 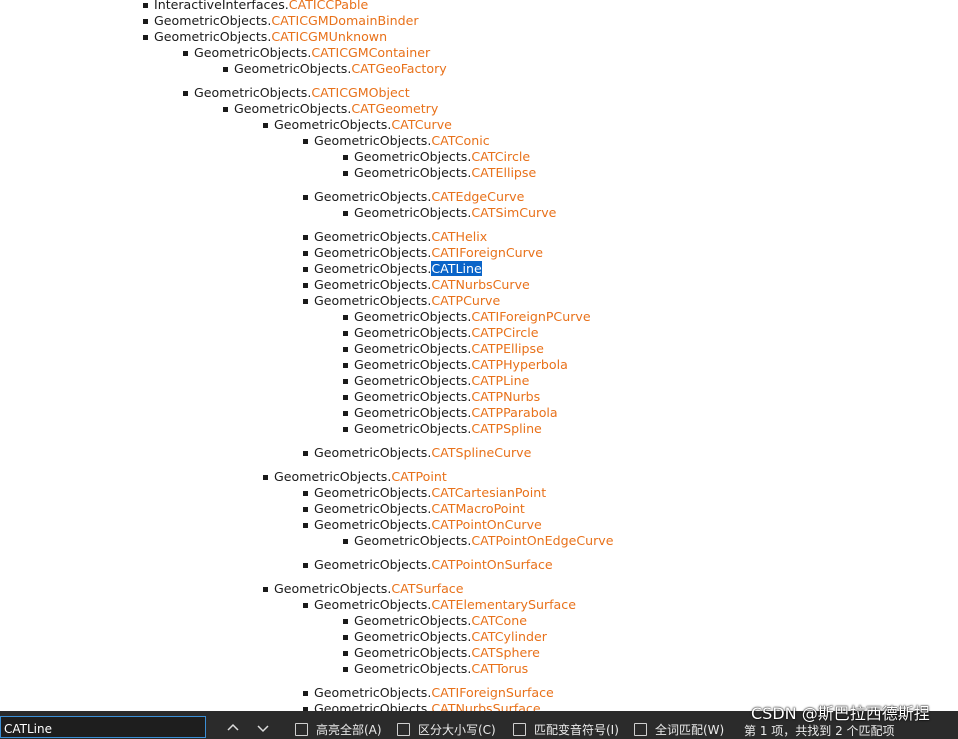 I want to click on tree-item-text: GeometricObjects.CATIForeignSurface, so click(x=434, y=692).